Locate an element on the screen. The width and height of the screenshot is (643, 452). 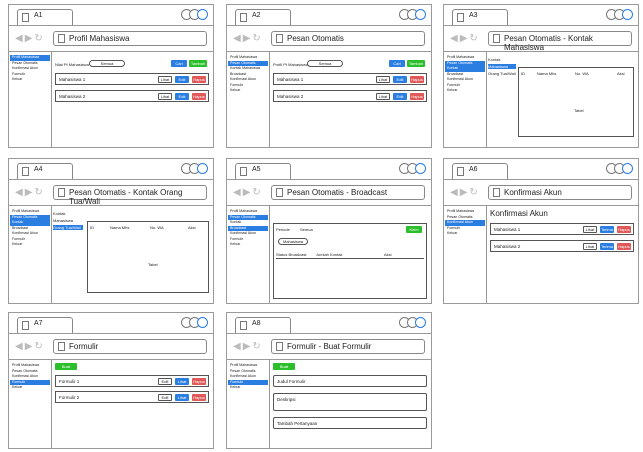
browser-tab: A4 is located at coordinates (45, 171).